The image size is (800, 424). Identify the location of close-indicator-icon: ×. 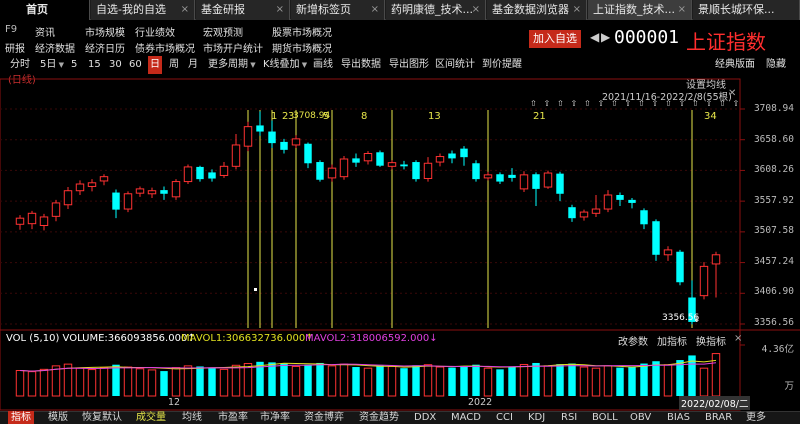
(738, 338).